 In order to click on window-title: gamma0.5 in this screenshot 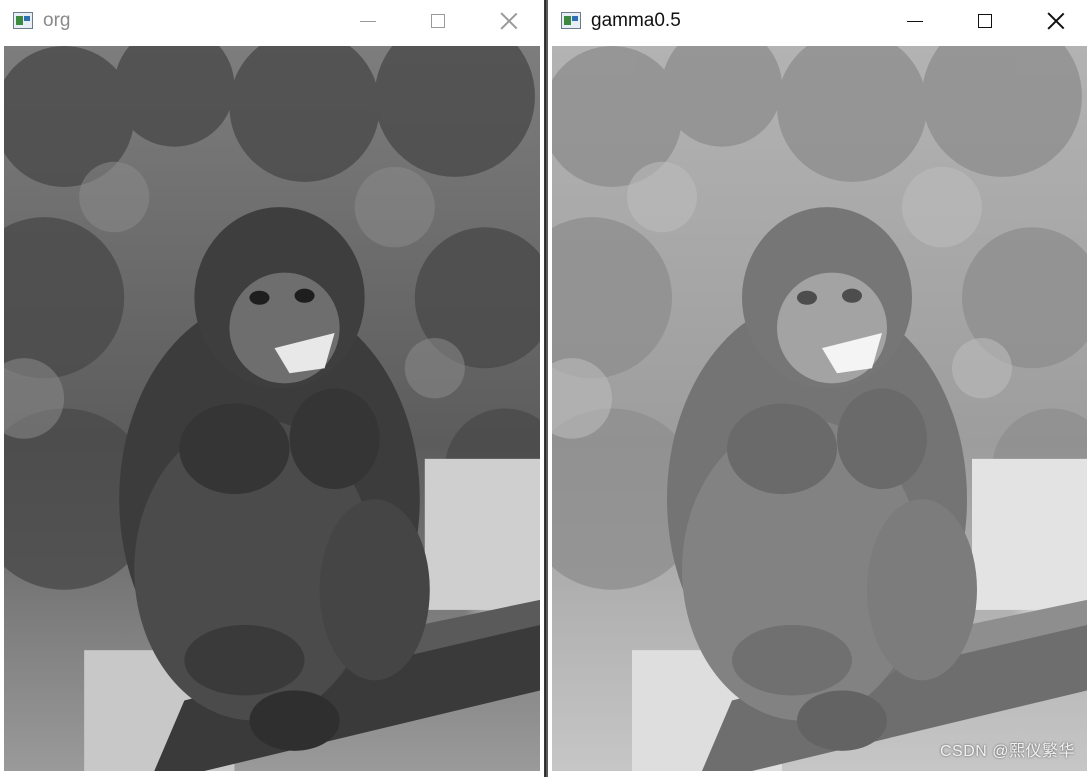, I will do `click(636, 20)`.